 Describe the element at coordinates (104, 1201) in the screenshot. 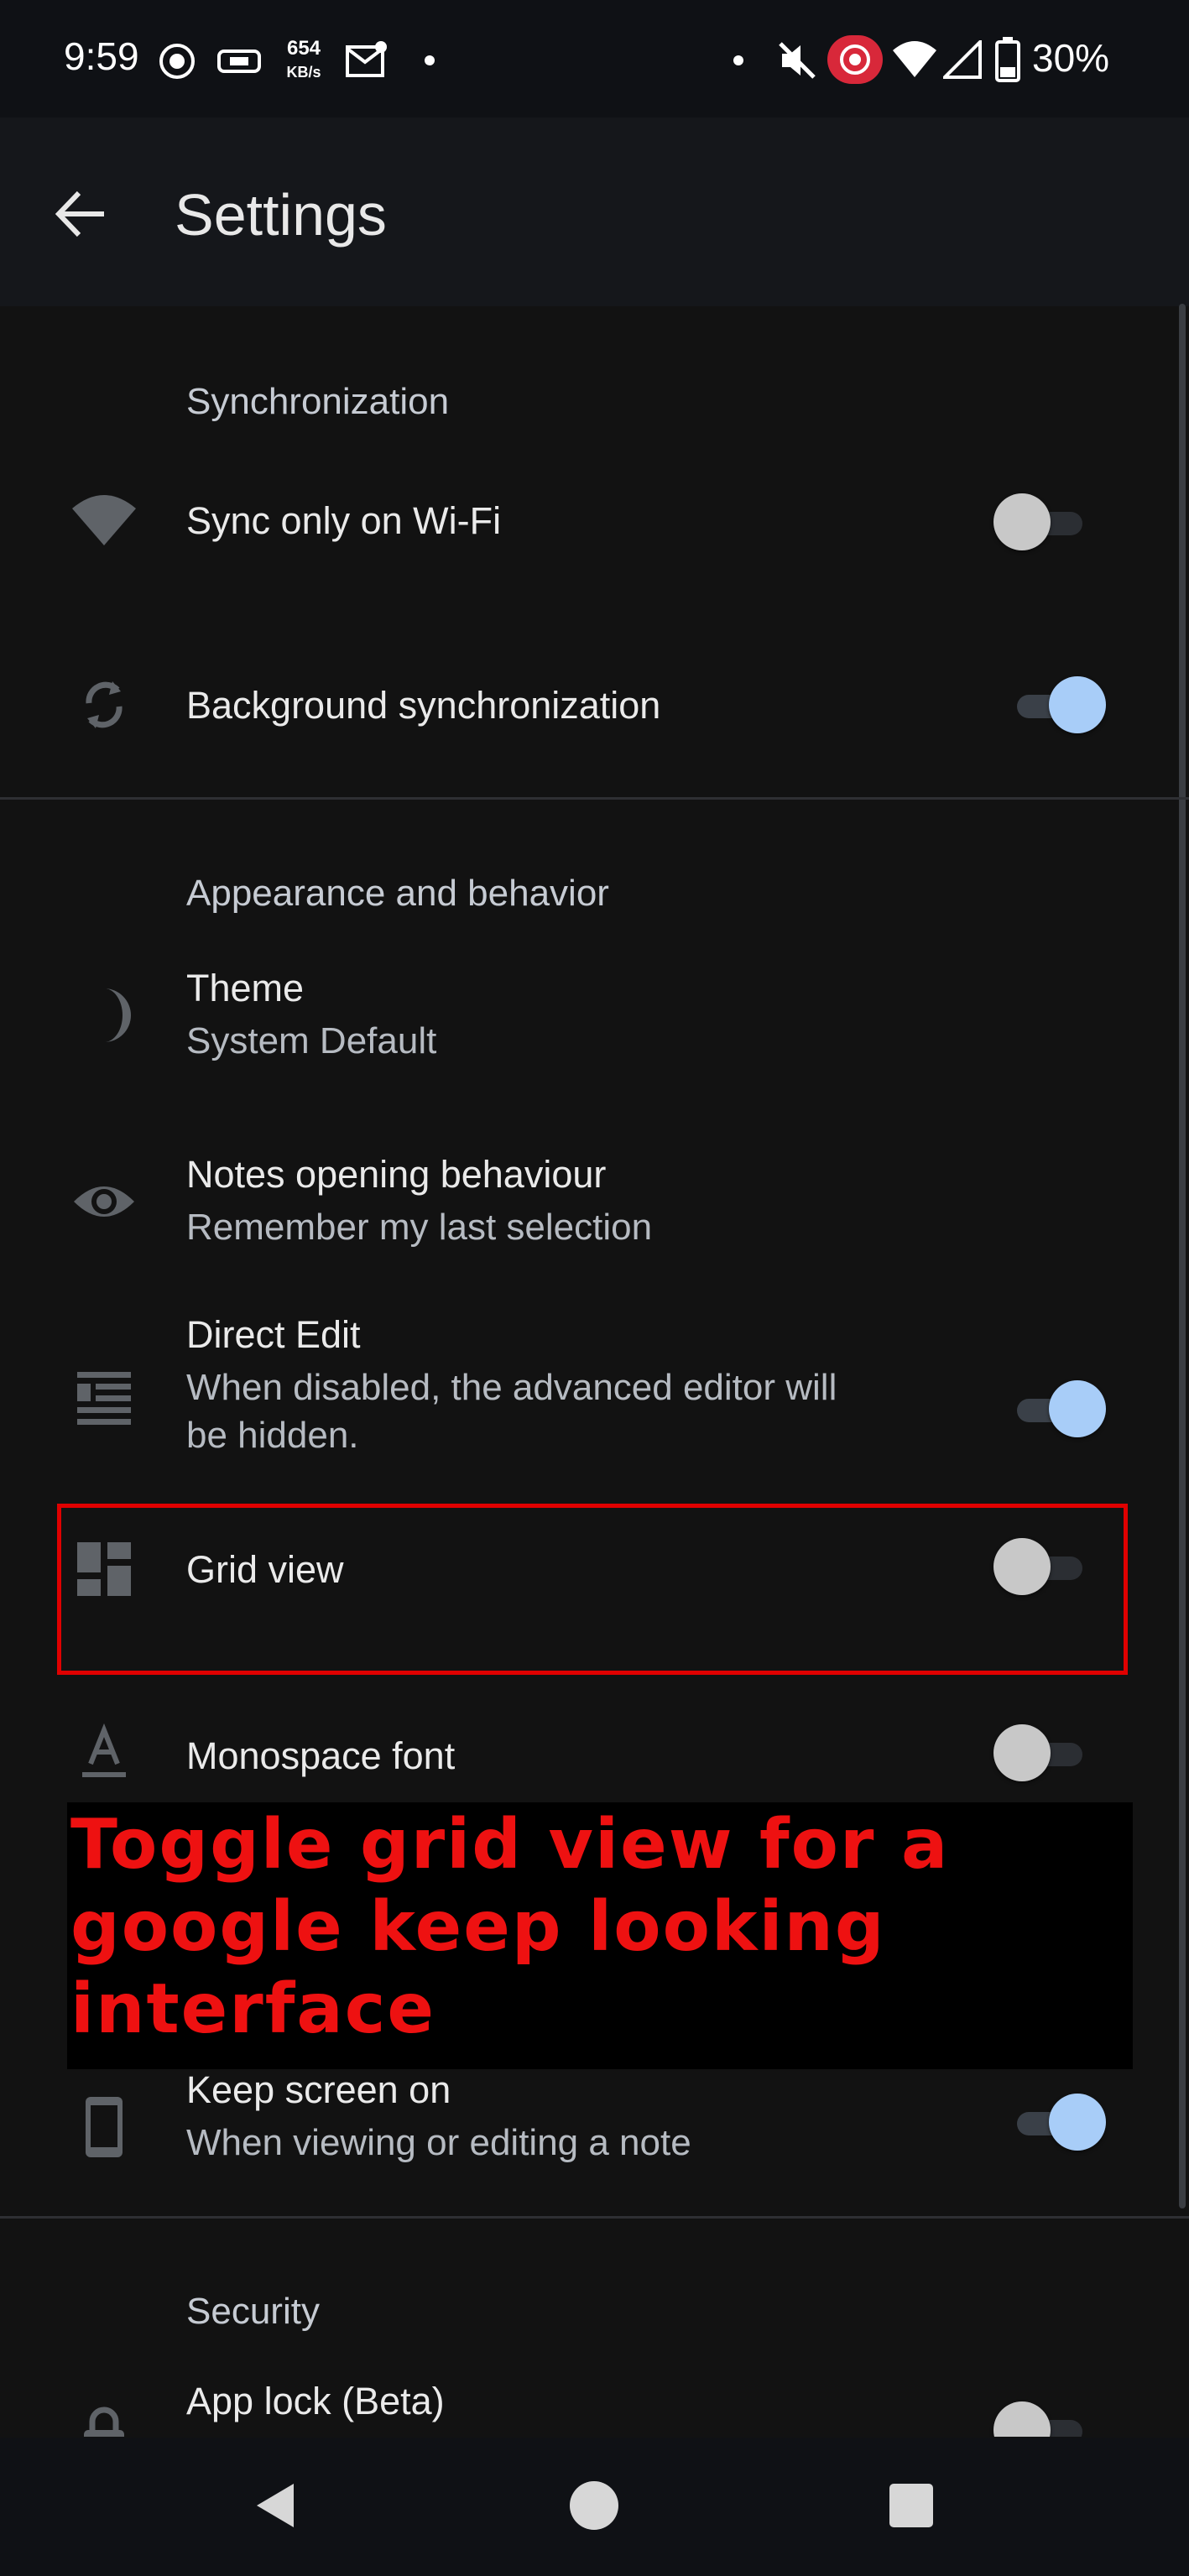

I see `eye-icon` at that location.